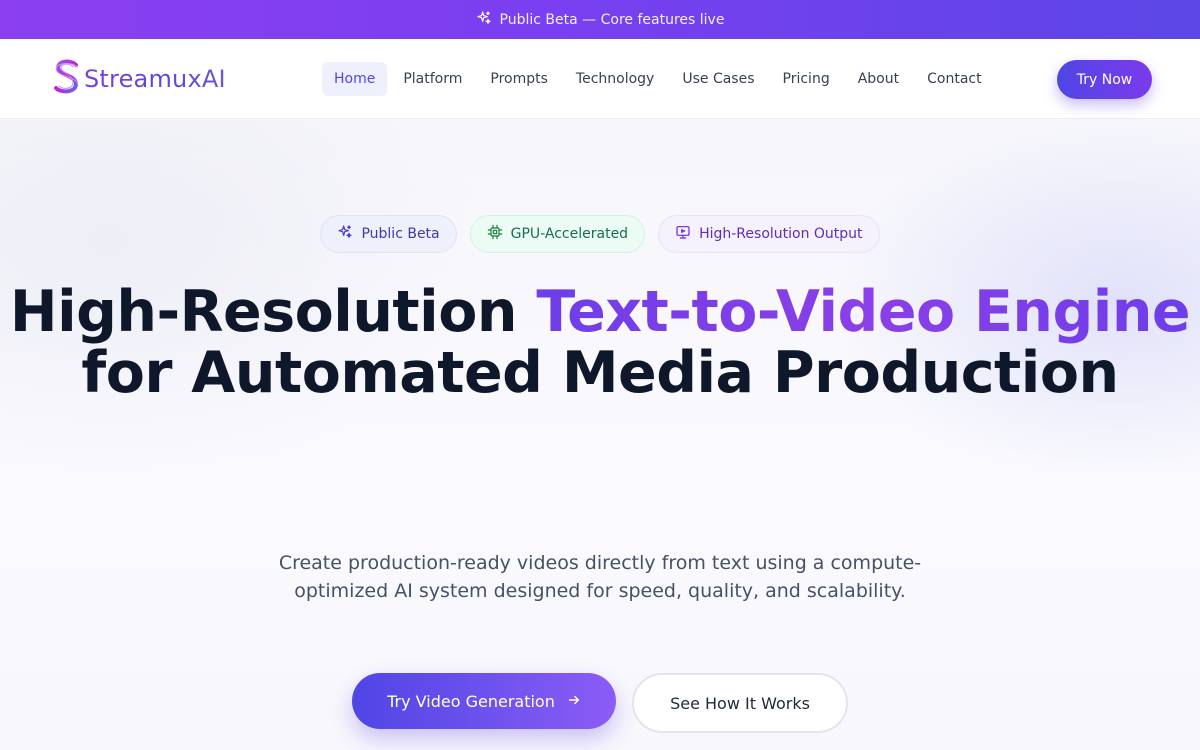  Describe the element at coordinates (155, 79) in the screenshot. I see `brand-name: StreamuxAI` at that location.